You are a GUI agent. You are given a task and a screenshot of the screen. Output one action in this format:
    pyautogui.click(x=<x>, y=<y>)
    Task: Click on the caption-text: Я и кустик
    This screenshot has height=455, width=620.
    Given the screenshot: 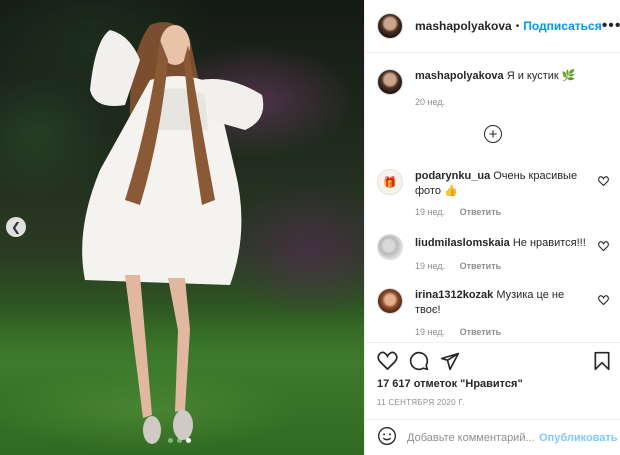 What is the action you would take?
    pyautogui.click(x=532, y=76)
    